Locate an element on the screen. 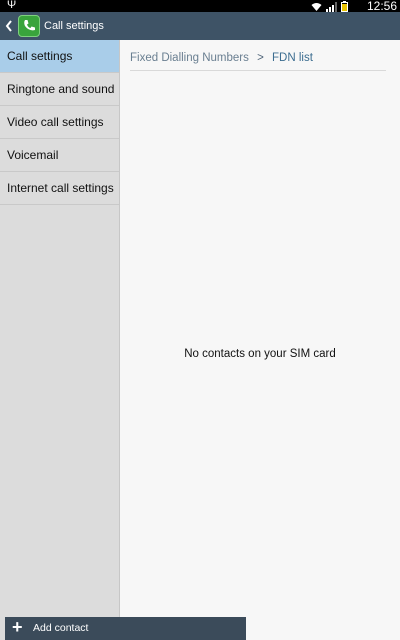 The width and height of the screenshot is (400, 640). sidebar-item-internet-call-settings: Internet call settings is located at coordinates (59, 188).